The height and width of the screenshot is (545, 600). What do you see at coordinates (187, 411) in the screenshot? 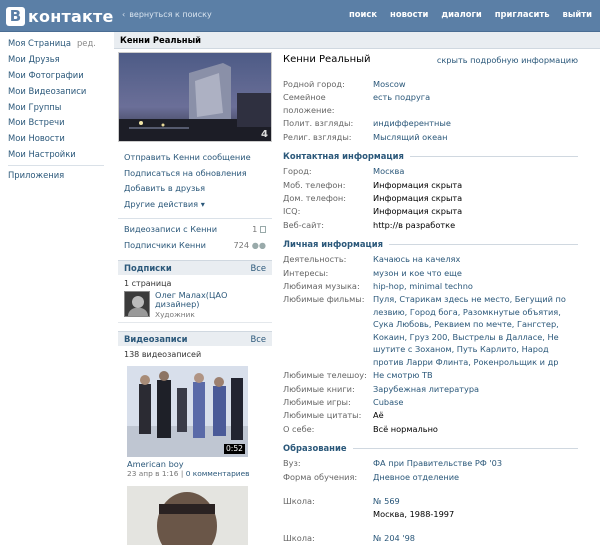
I see `video-thumbnail: 0:52` at bounding box center [187, 411].